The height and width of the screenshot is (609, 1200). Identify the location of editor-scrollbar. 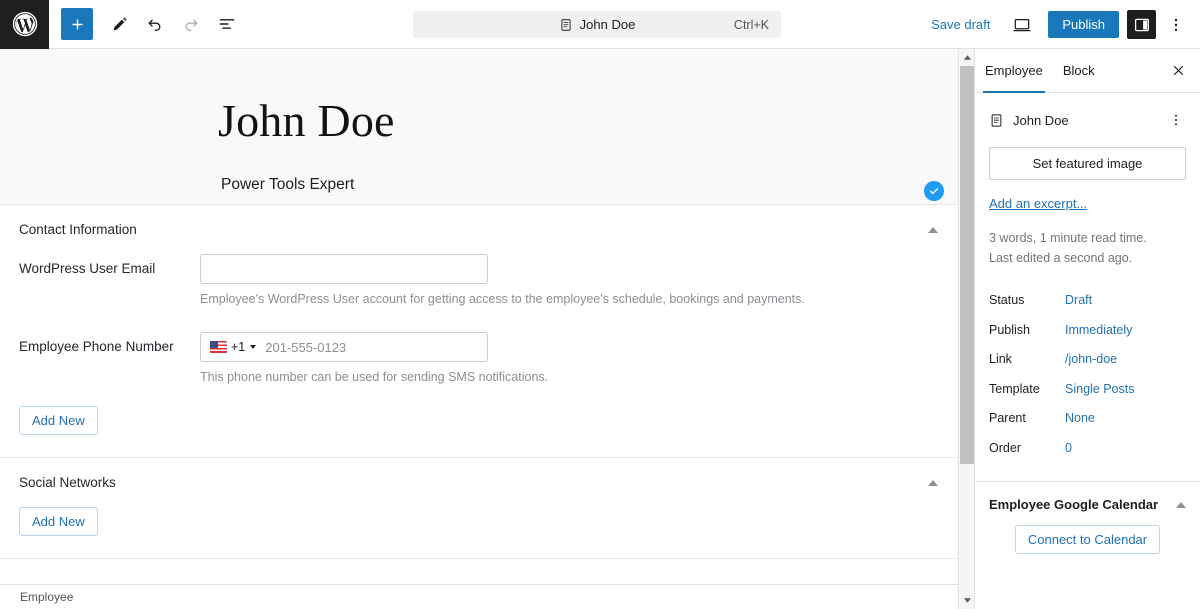
(966, 329).